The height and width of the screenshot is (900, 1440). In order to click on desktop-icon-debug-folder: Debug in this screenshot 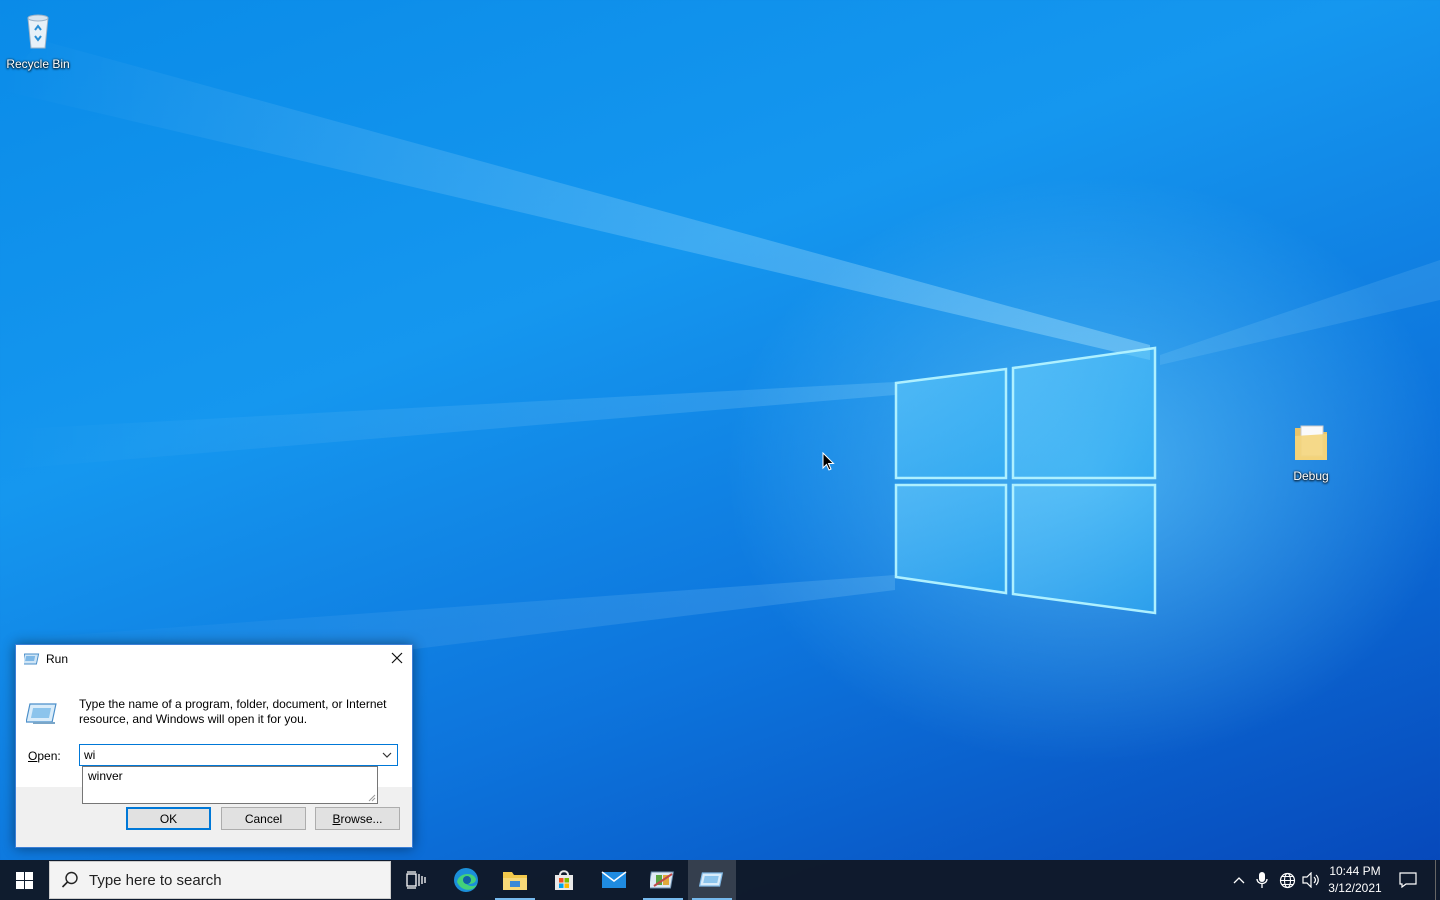, I will do `click(1311, 451)`.